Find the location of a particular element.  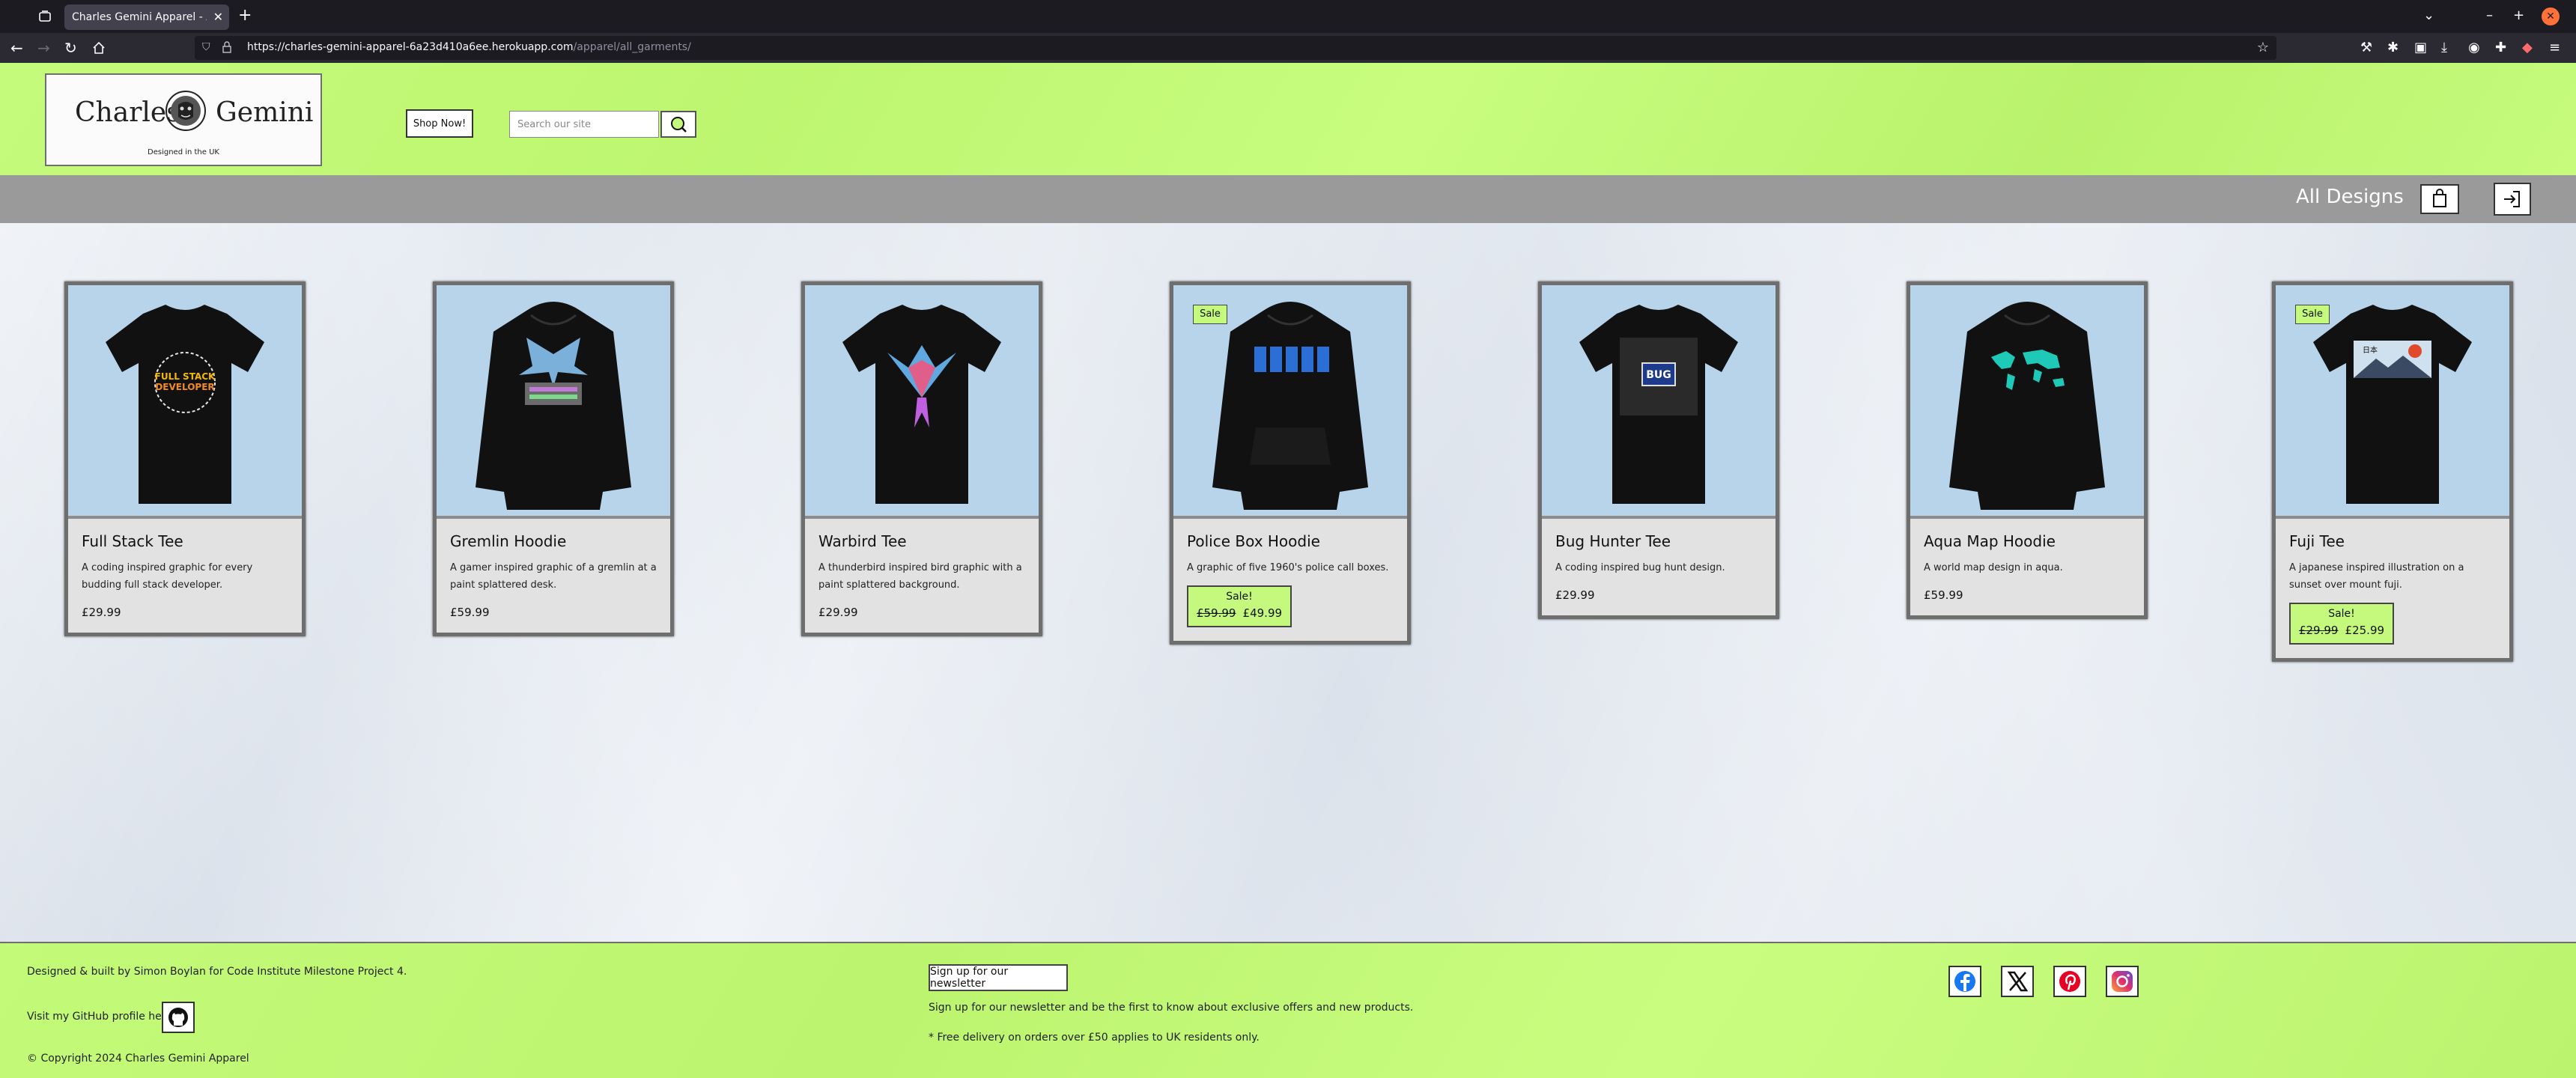

shopping-bag-button is located at coordinates (2439, 199).